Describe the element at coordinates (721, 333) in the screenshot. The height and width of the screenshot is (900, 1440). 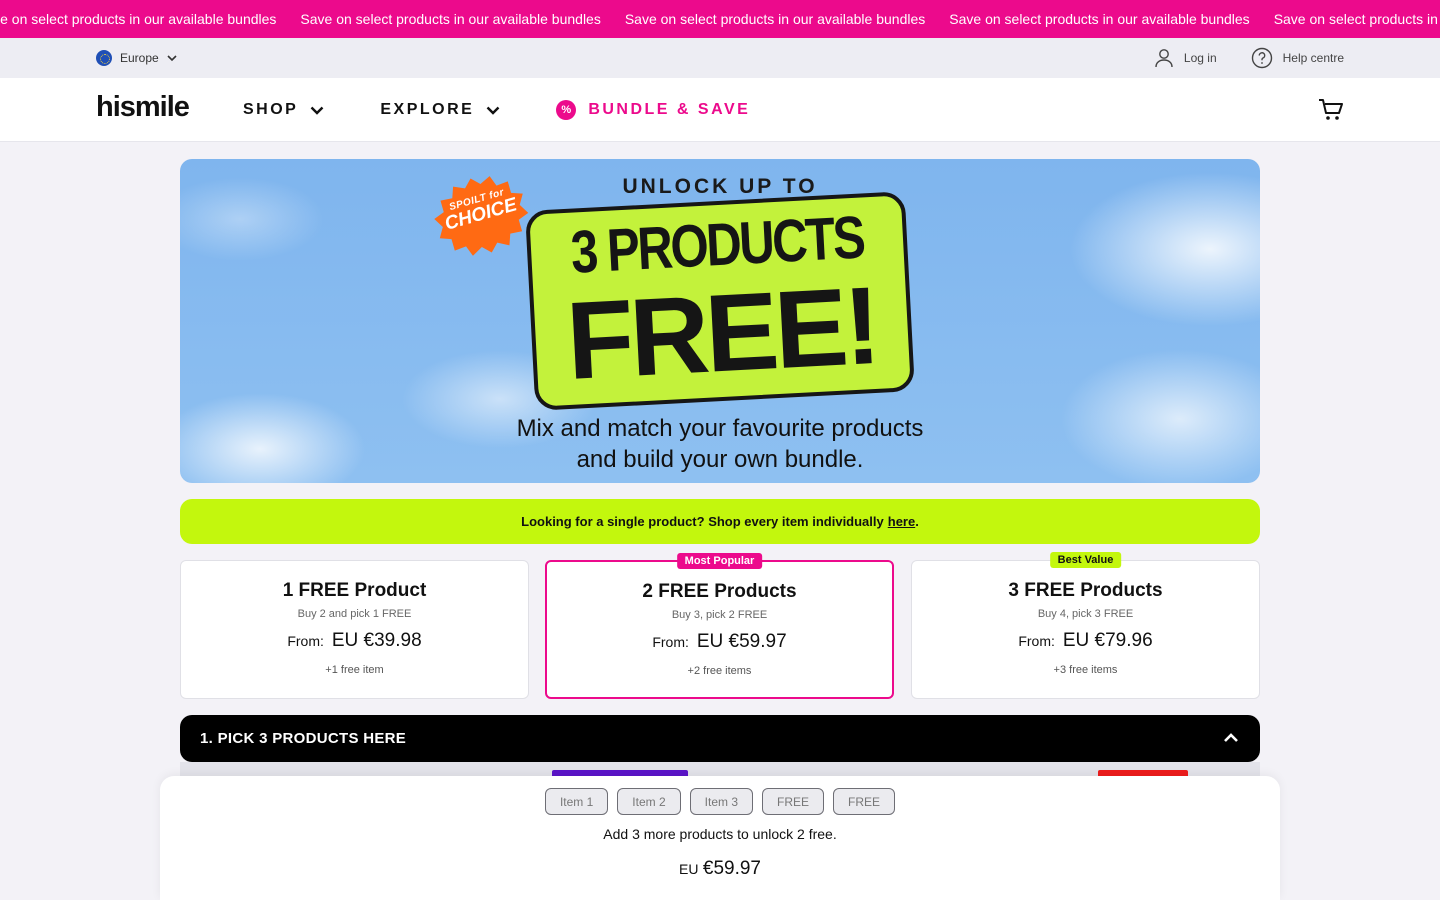
I see `headline-line-2: FREE!` at that location.